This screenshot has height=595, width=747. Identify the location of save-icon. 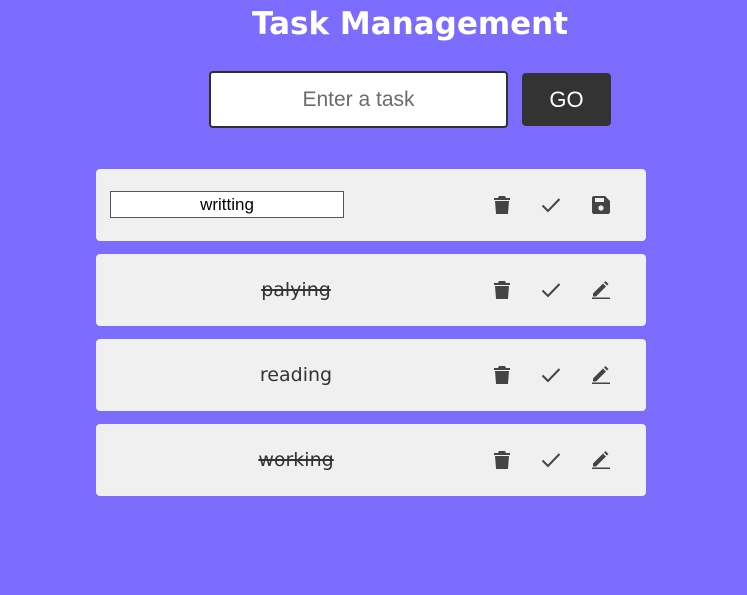
(601, 205).